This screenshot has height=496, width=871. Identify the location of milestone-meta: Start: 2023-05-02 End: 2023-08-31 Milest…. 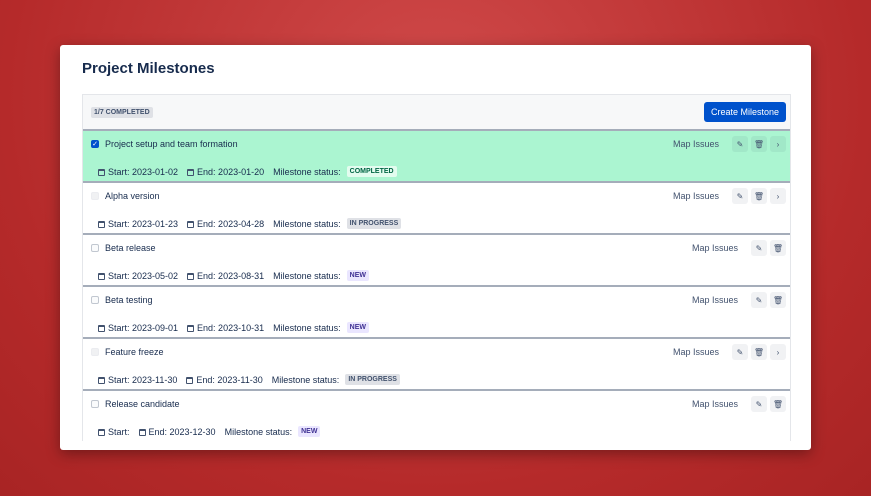
(233, 275).